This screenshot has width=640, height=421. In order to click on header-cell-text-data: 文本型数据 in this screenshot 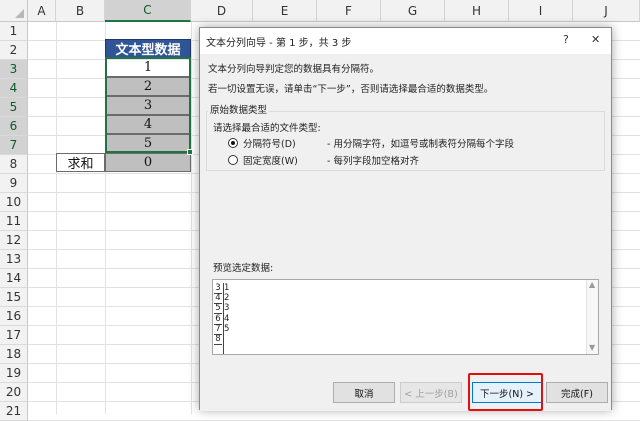, I will do `click(148, 48)`.